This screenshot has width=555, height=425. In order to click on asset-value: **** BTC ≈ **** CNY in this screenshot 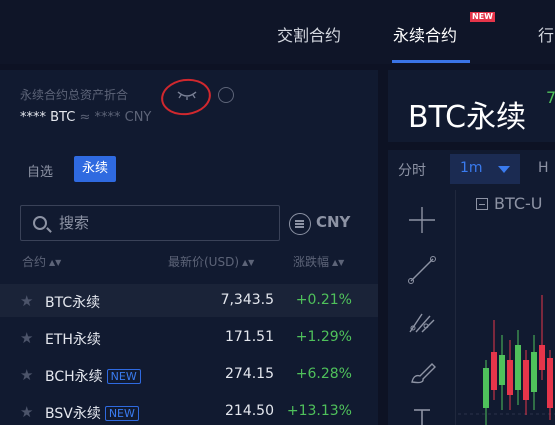, I will do `click(85, 117)`.